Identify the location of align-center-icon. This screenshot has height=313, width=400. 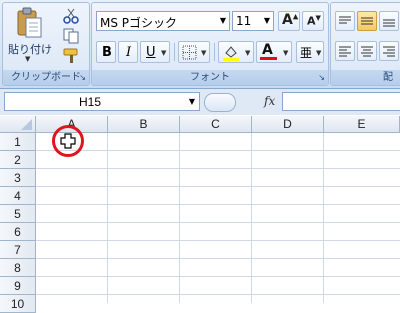
(367, 51).